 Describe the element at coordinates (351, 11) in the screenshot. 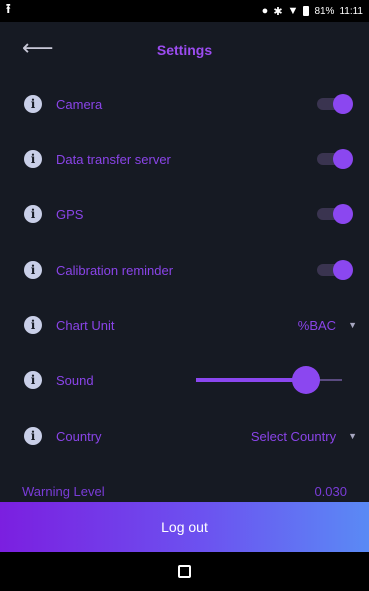

I see `status-time: 11:11` at that location.